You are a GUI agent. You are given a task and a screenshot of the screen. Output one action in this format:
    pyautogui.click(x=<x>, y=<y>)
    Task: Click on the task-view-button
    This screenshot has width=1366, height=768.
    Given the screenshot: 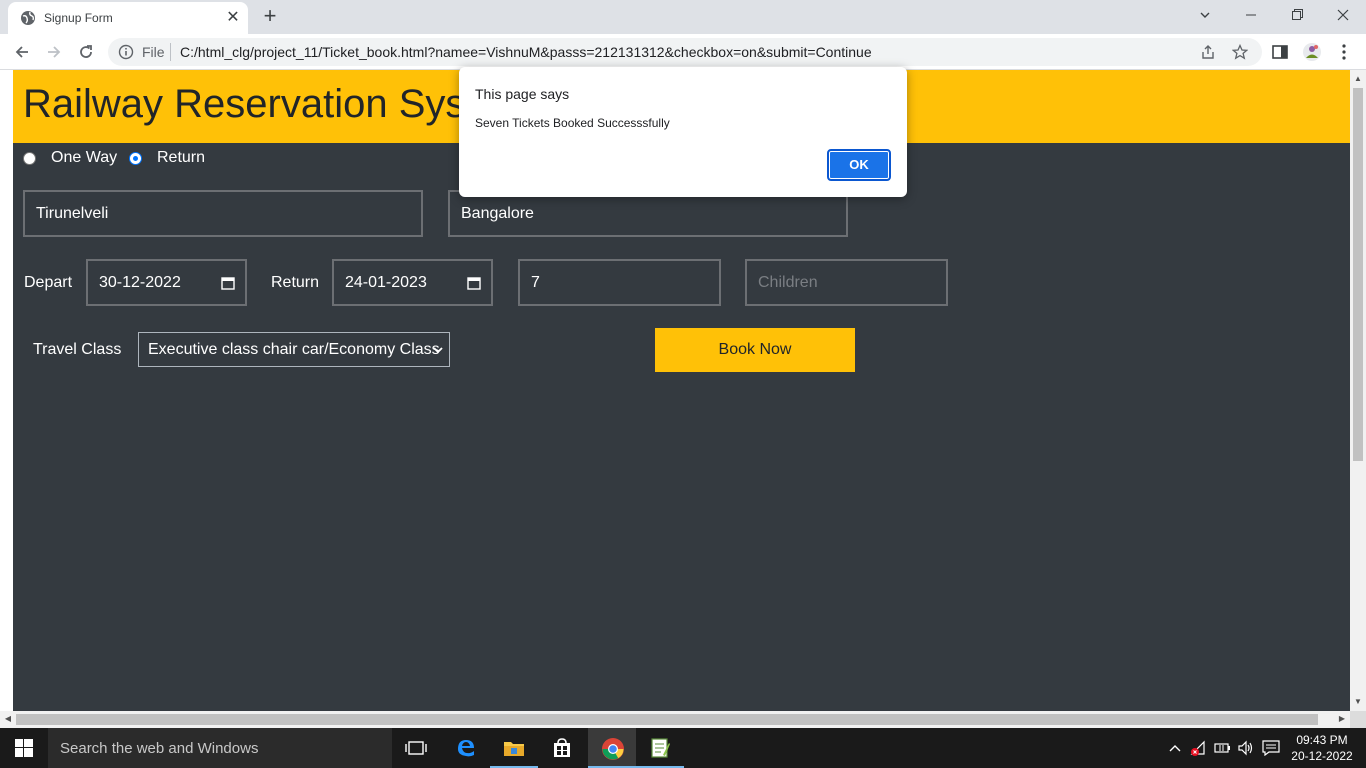 What is the action you would take?
    pyautogui.click(x=416, y=748)
    